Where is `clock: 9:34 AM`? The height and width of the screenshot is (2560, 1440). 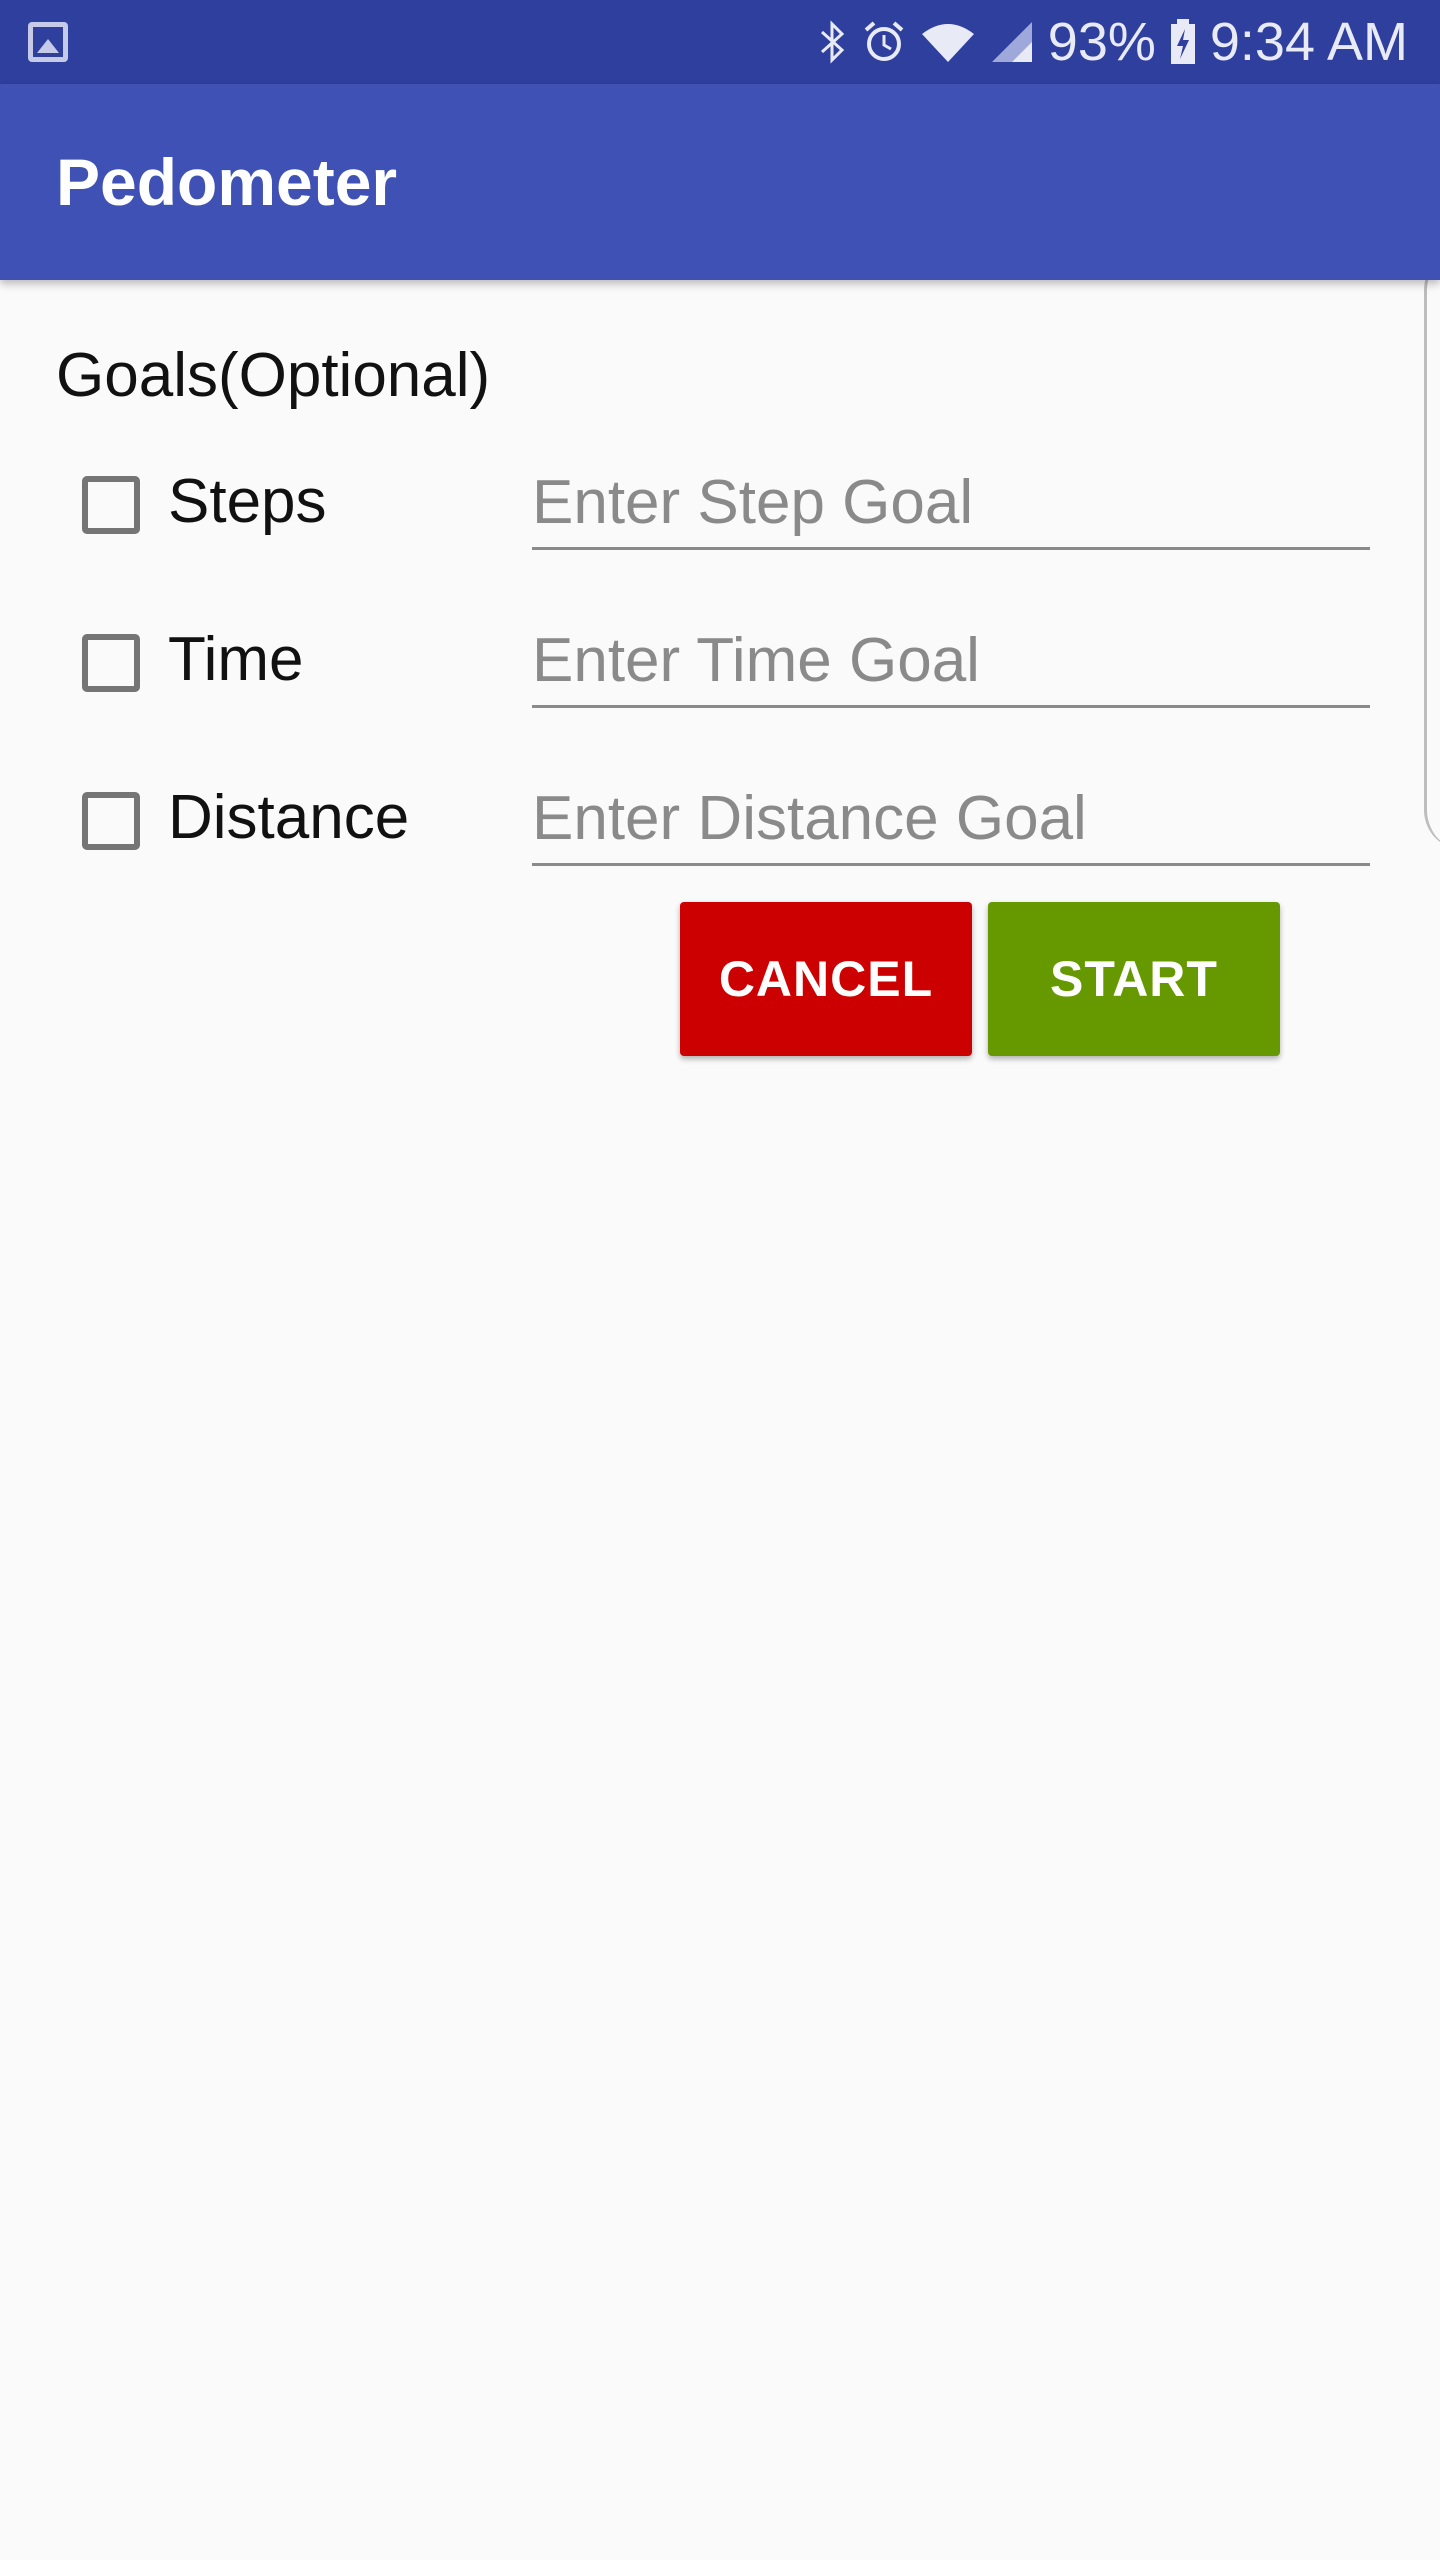
clock: 9:34 AM is located at coordinates (1308, 42).